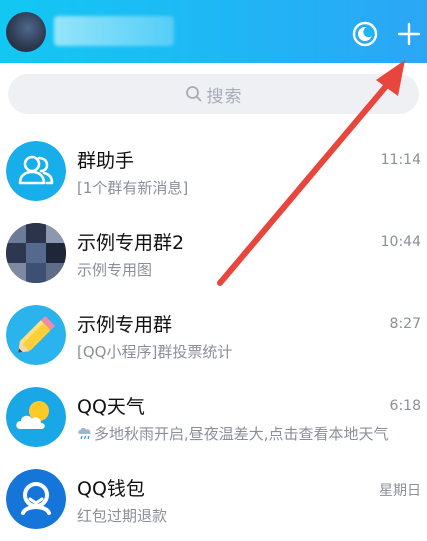  I want to click on rain-cloud-icon, so click(85, 433).